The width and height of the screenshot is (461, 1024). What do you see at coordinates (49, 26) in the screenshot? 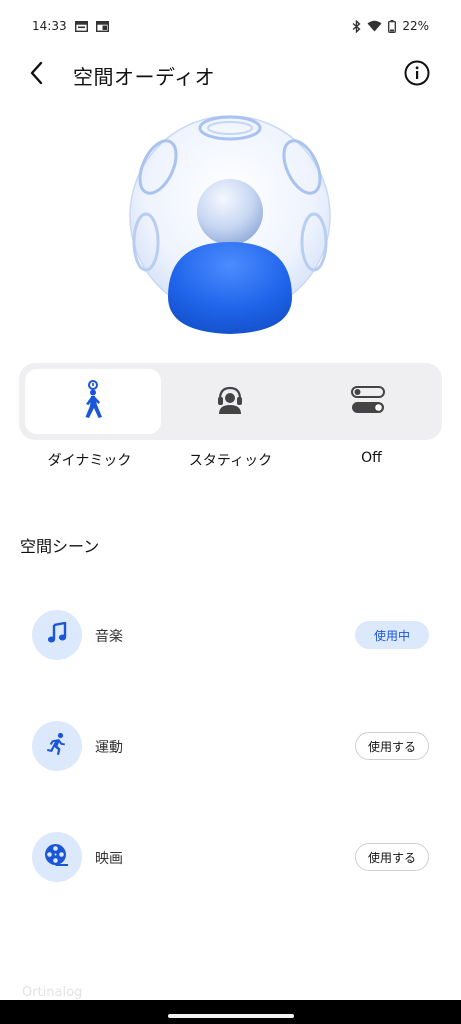
I see `status-time: 14:33` at bounding box center [49, 26].